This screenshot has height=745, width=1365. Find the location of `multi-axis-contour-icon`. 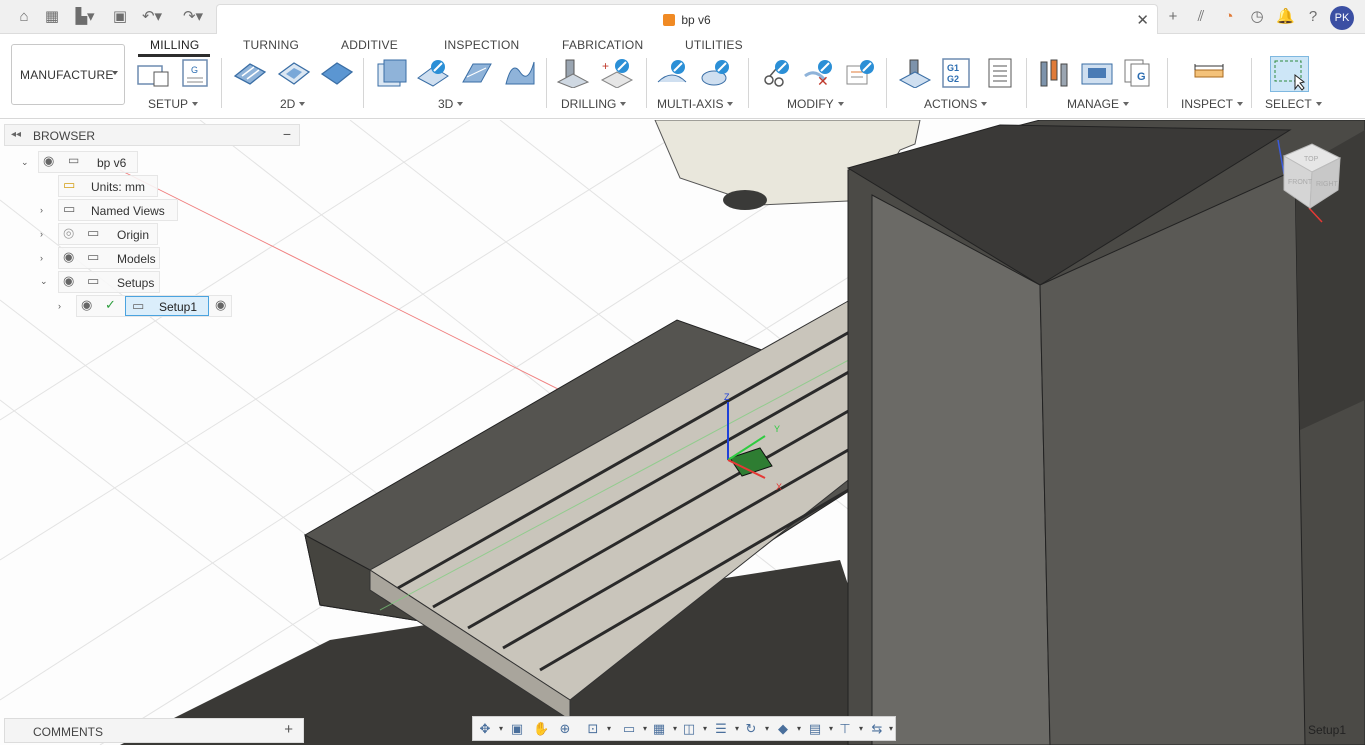

multi-axis-contour-icon is located at coordinates (673, 73).